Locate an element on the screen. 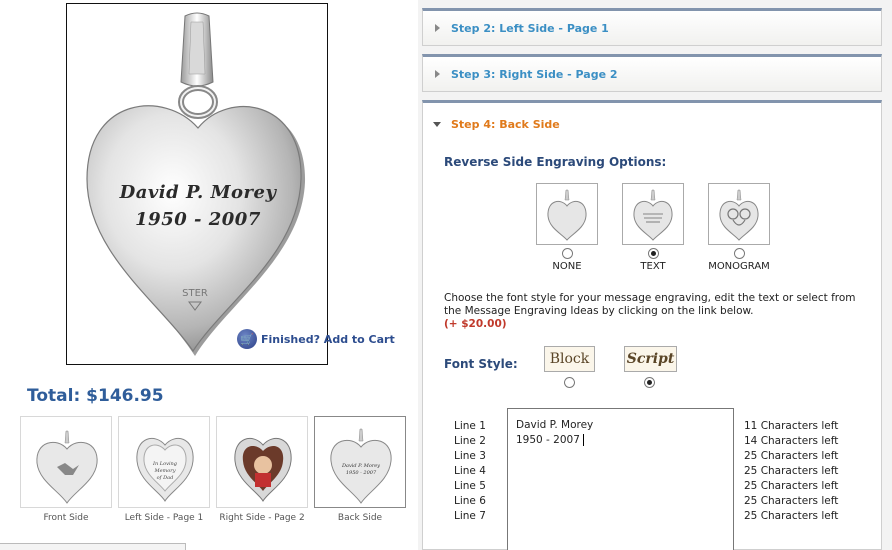 This screenshot has height=550, width=892. line-label: Line 4 is located at coordinates (470, 471).